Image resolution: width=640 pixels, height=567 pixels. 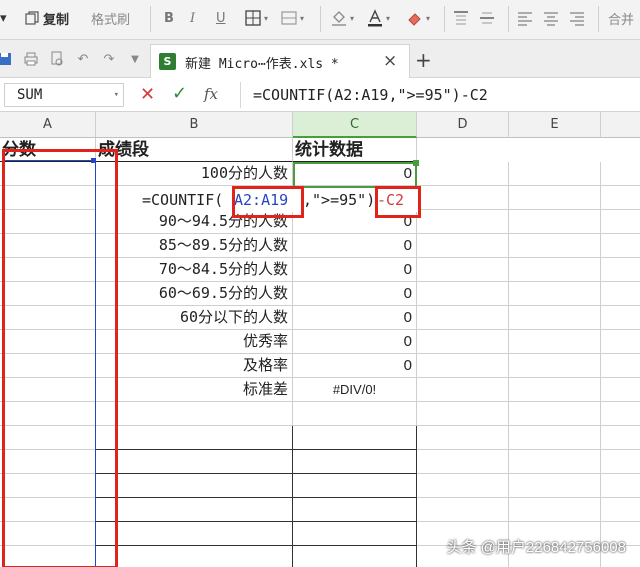 I want to click on cell-a14, so click(x=48, y=462).